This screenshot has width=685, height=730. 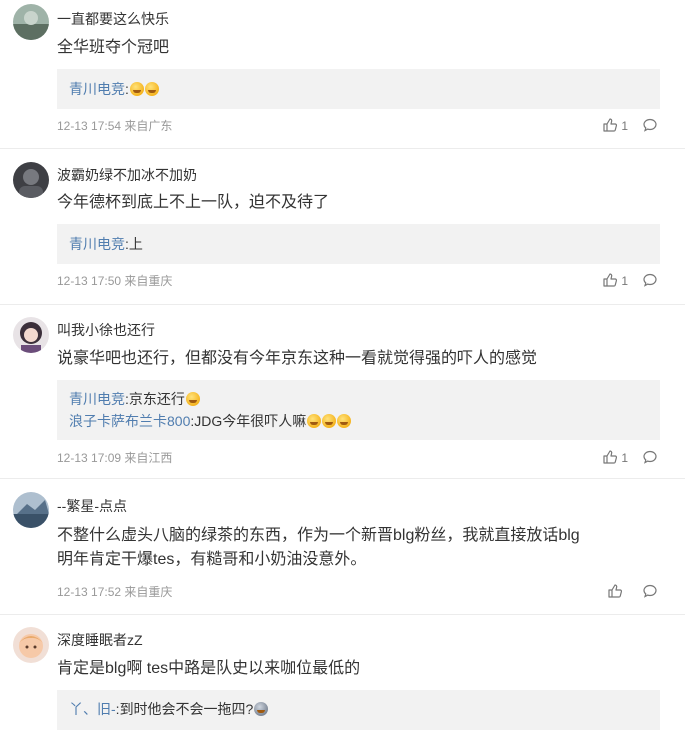 I want to click on reply-box: 丫、旧-:到时他会不会一拖四?, so click(x=358, y=710).